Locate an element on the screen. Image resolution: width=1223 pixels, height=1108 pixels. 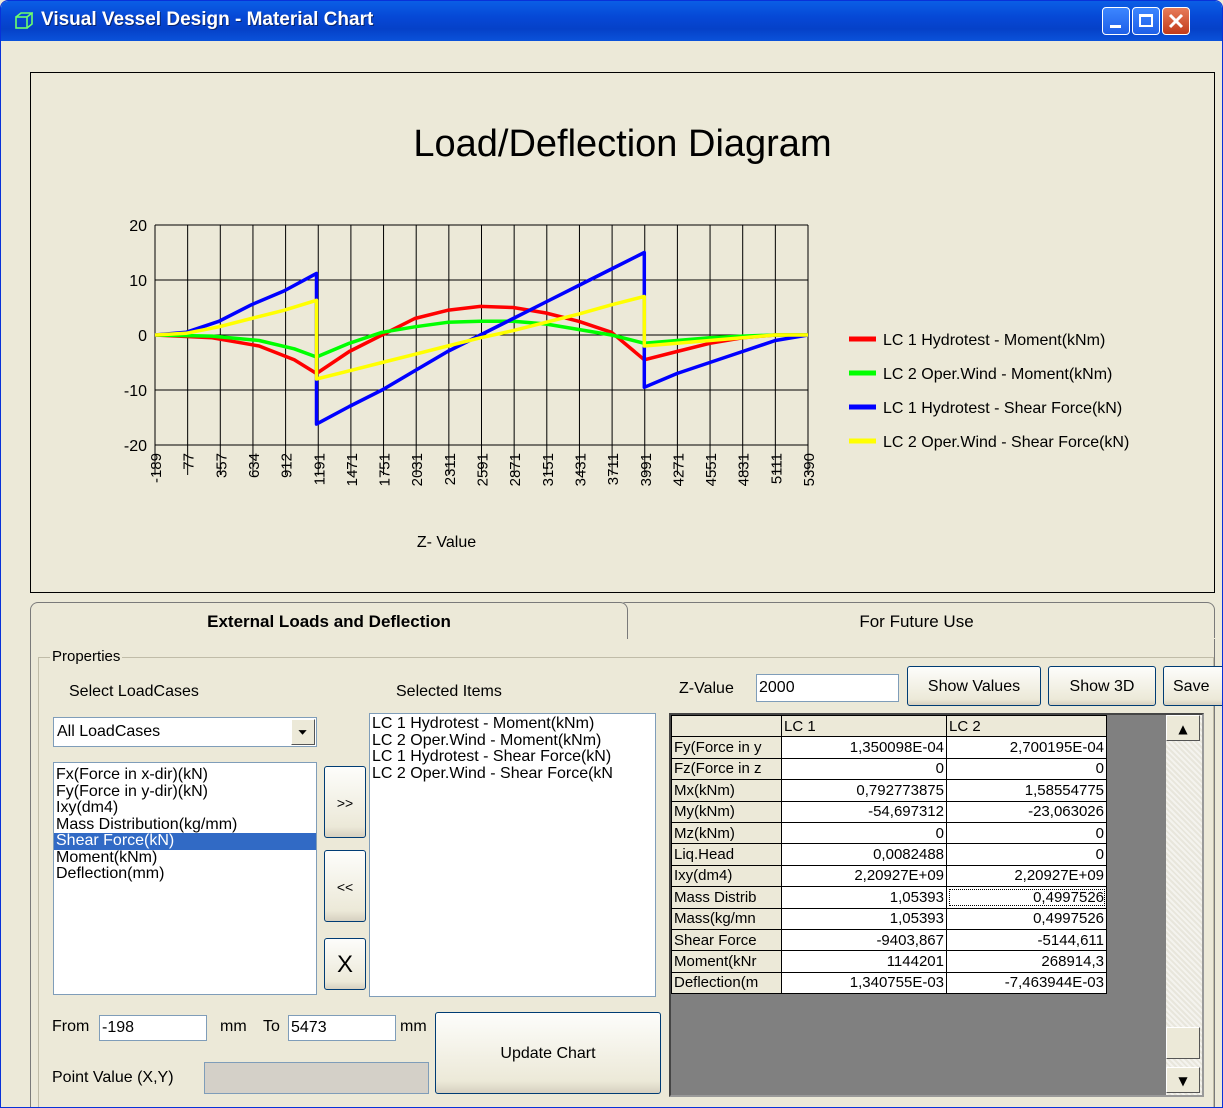
row-header: Ixy(dm4) is located at coordinates (726, 876).